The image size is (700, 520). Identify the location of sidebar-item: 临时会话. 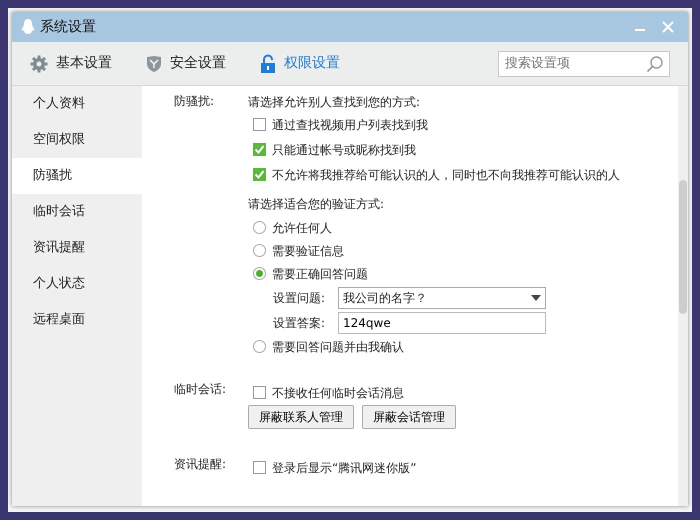
(77, 212).